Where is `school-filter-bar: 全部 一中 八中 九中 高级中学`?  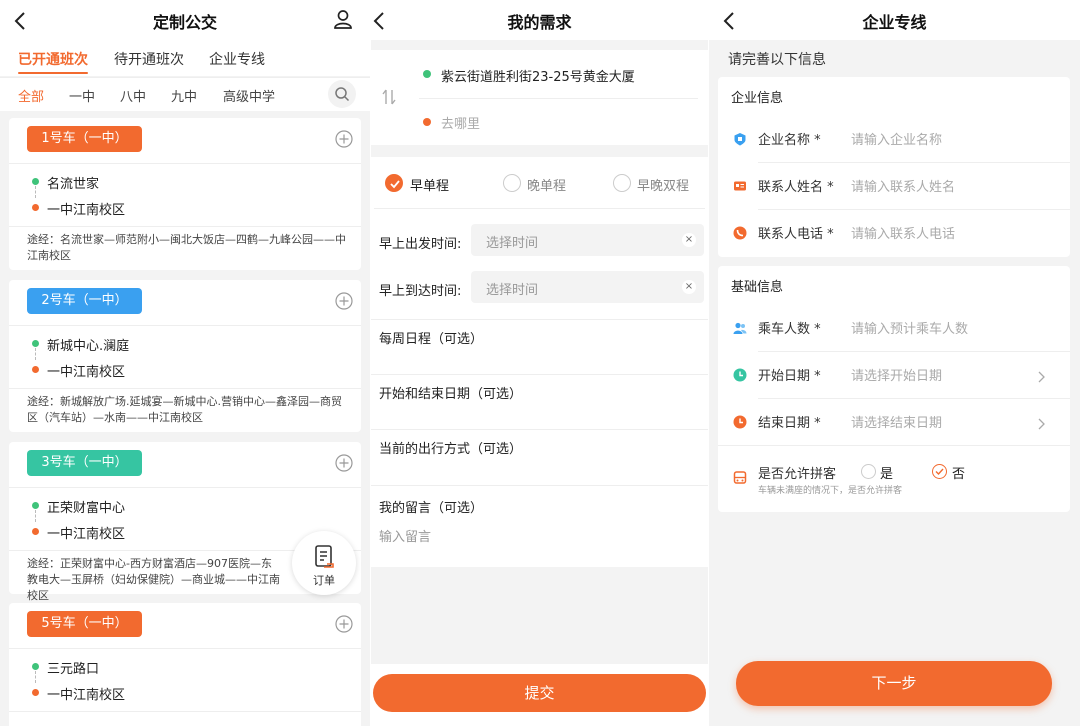 school-filter-bar: 全部 一中 八中 九中 高级中学 is located at coordinates (185, 94).